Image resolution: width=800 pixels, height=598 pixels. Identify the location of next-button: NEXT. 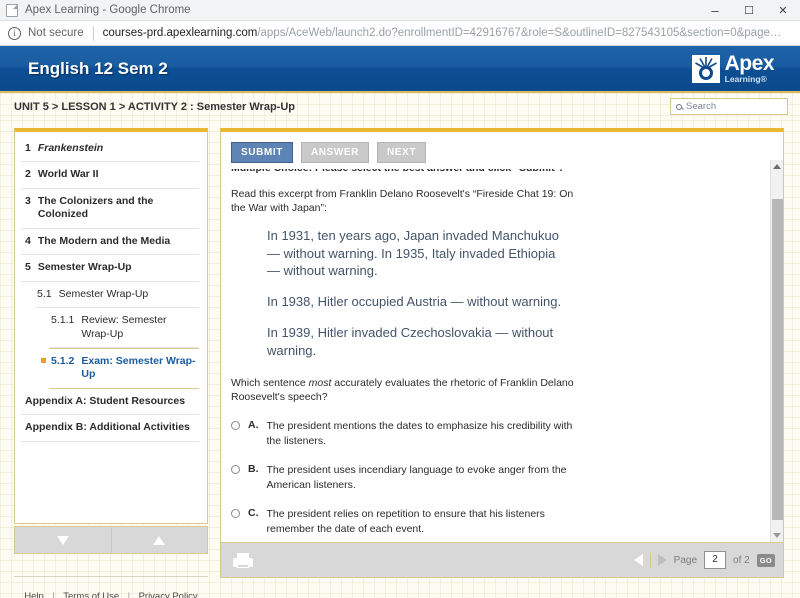
(401, 152).